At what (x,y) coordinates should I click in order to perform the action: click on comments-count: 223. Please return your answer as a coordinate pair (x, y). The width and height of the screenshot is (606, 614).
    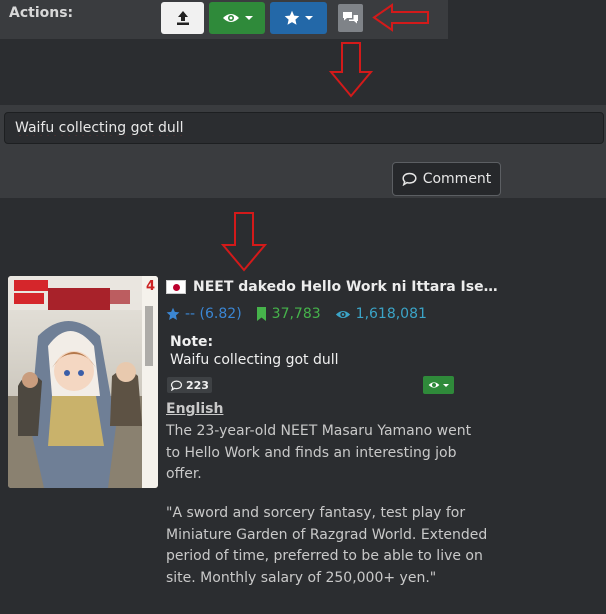
    Looking at the image, I should click on (197, 385).